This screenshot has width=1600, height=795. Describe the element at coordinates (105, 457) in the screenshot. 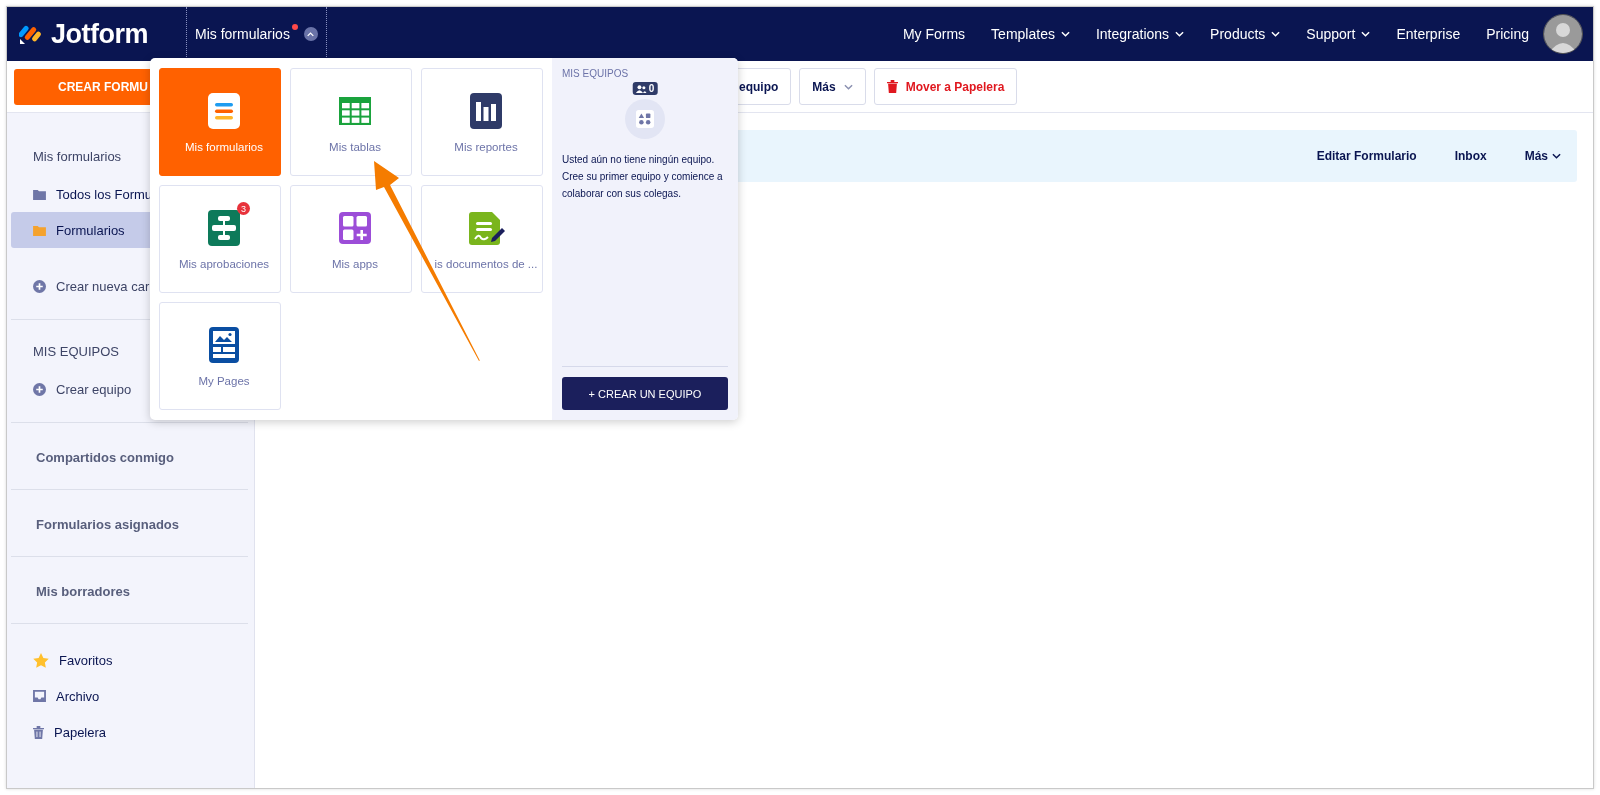

I see `sidebar-link: Compartidos conmigo` at that location.